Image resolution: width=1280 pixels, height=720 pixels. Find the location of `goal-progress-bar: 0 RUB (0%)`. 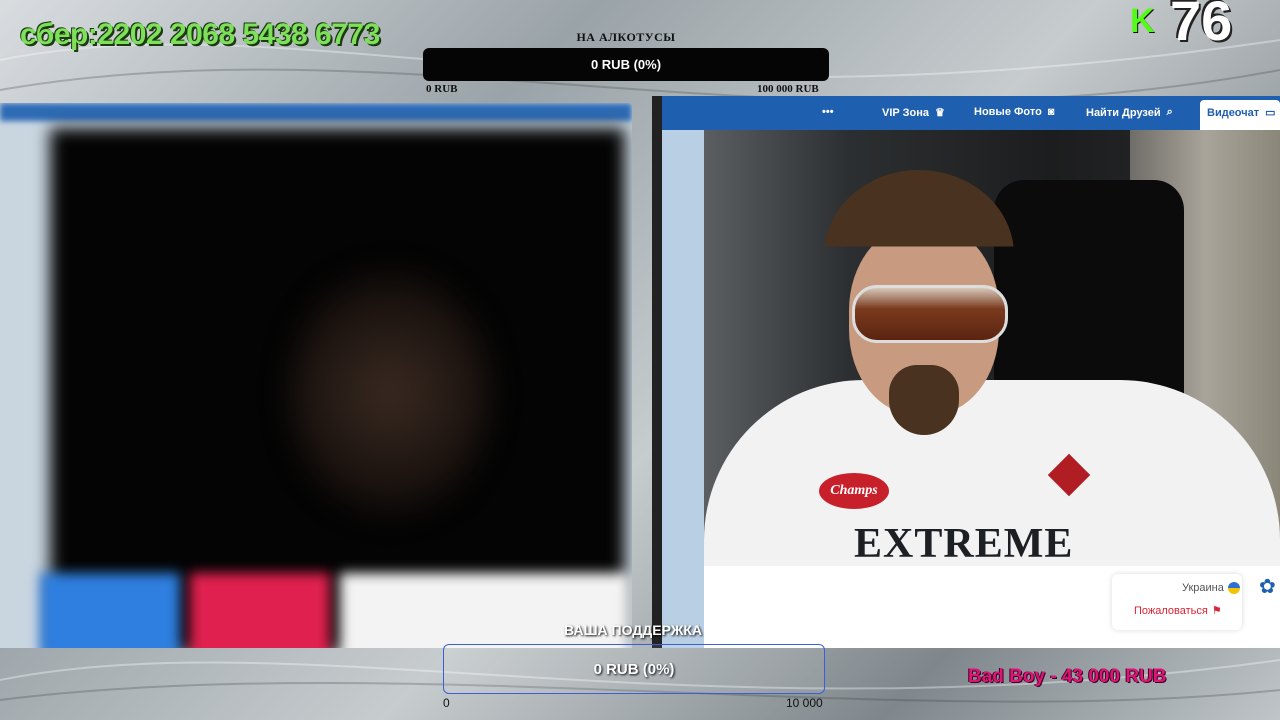

goal-progress-bar: 0 RUB (0%) is located at coordinates (626, 64).